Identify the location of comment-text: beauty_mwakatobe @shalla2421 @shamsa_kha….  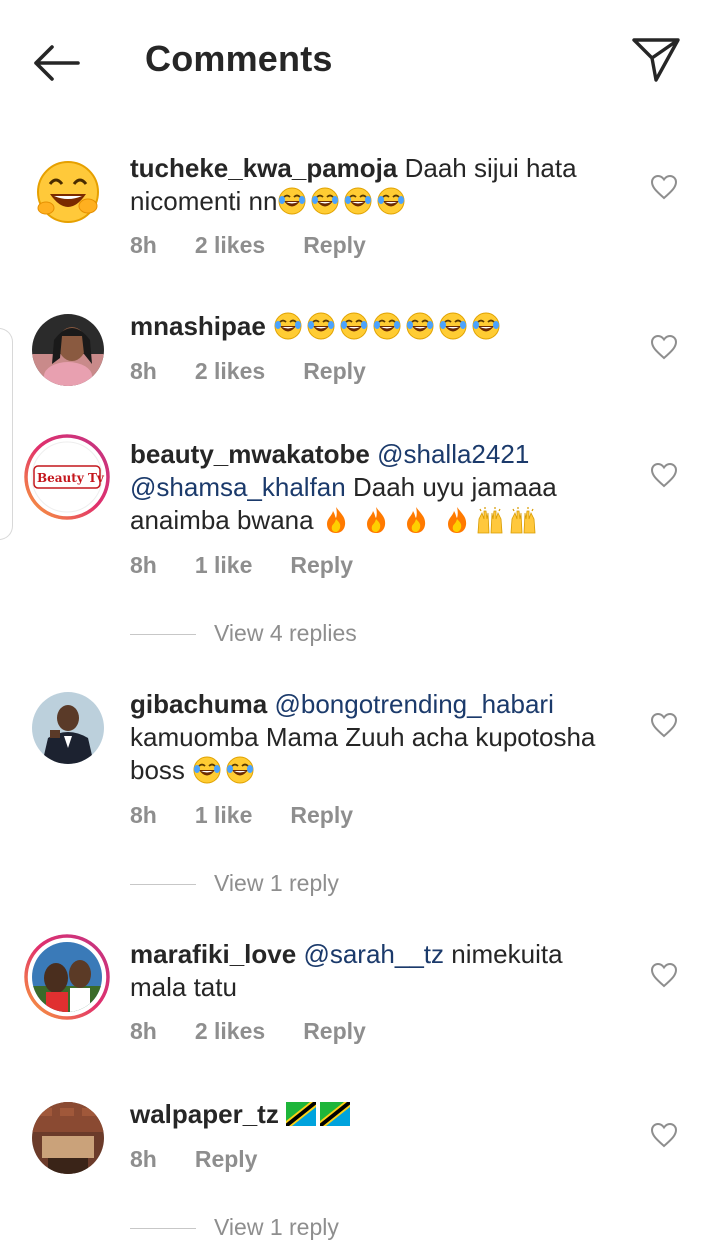
(370, 487).